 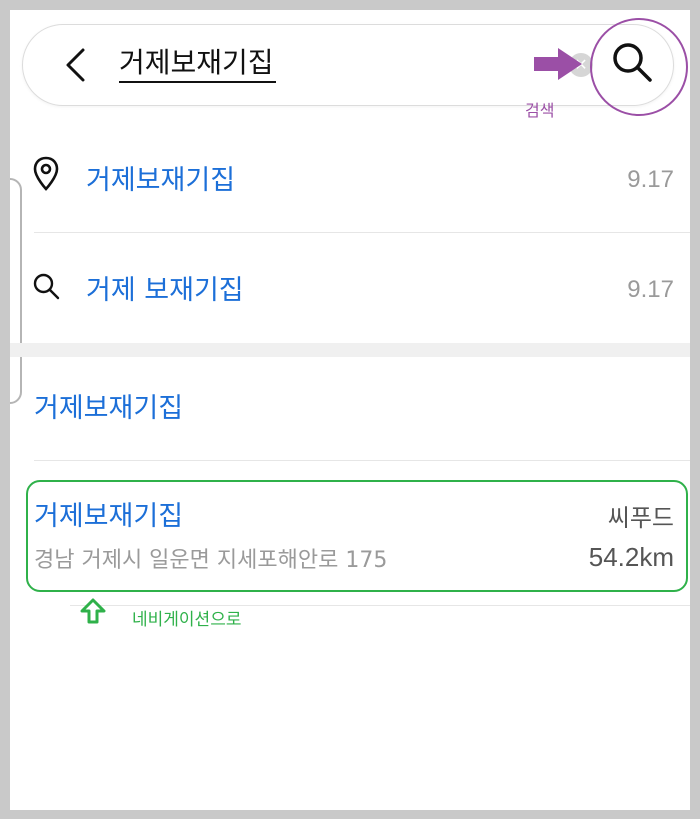 What do you see at coordinates (108, 513) in the screenshot?
I see `result-name: 거제보재기집` at bounding box center [108, 513].